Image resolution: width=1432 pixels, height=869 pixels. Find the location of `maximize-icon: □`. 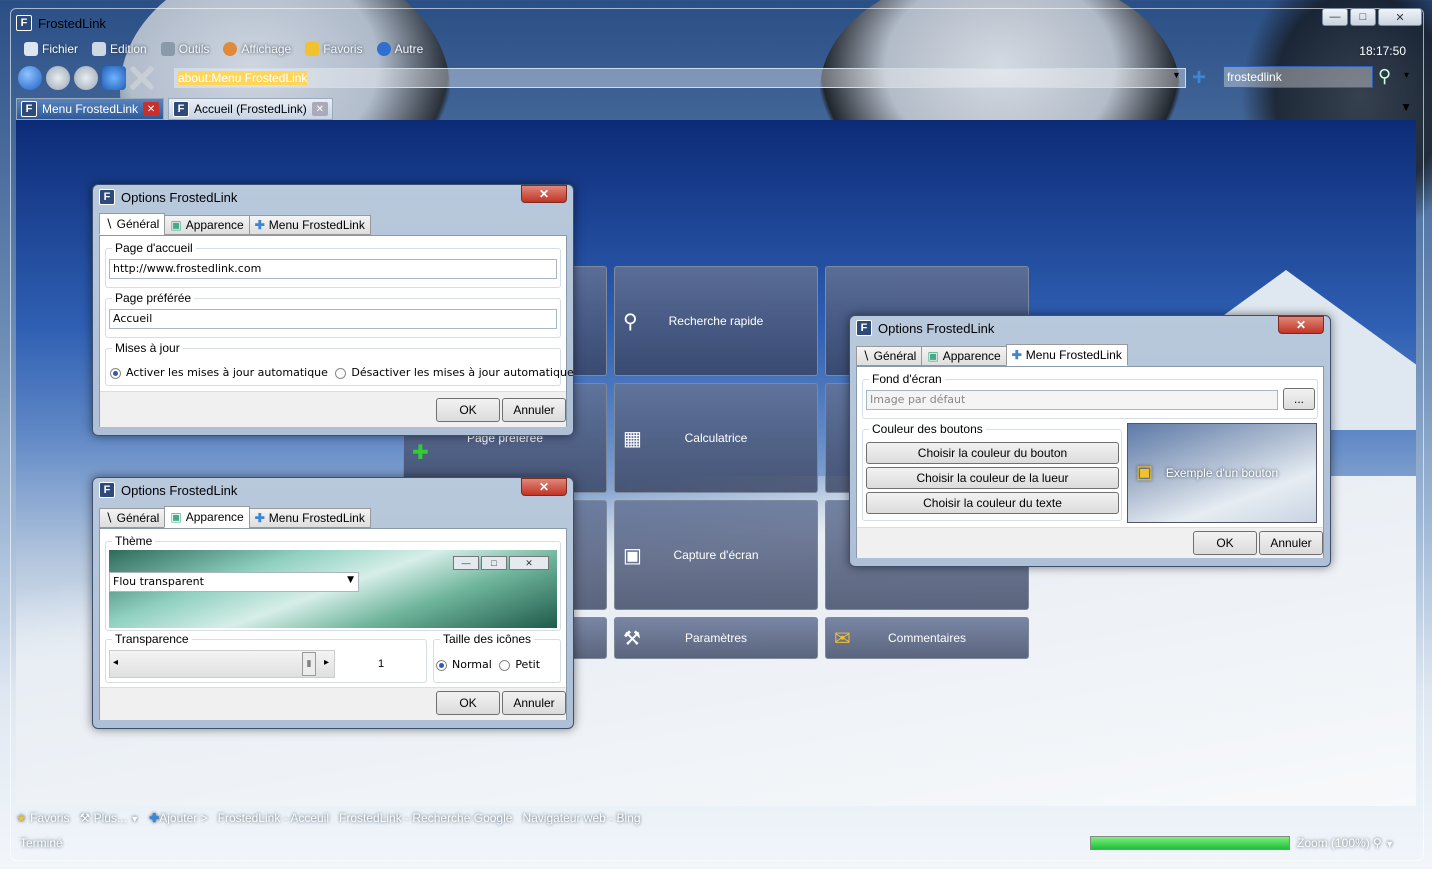

maximize-icon: □ is located at coordinates (494, 563).